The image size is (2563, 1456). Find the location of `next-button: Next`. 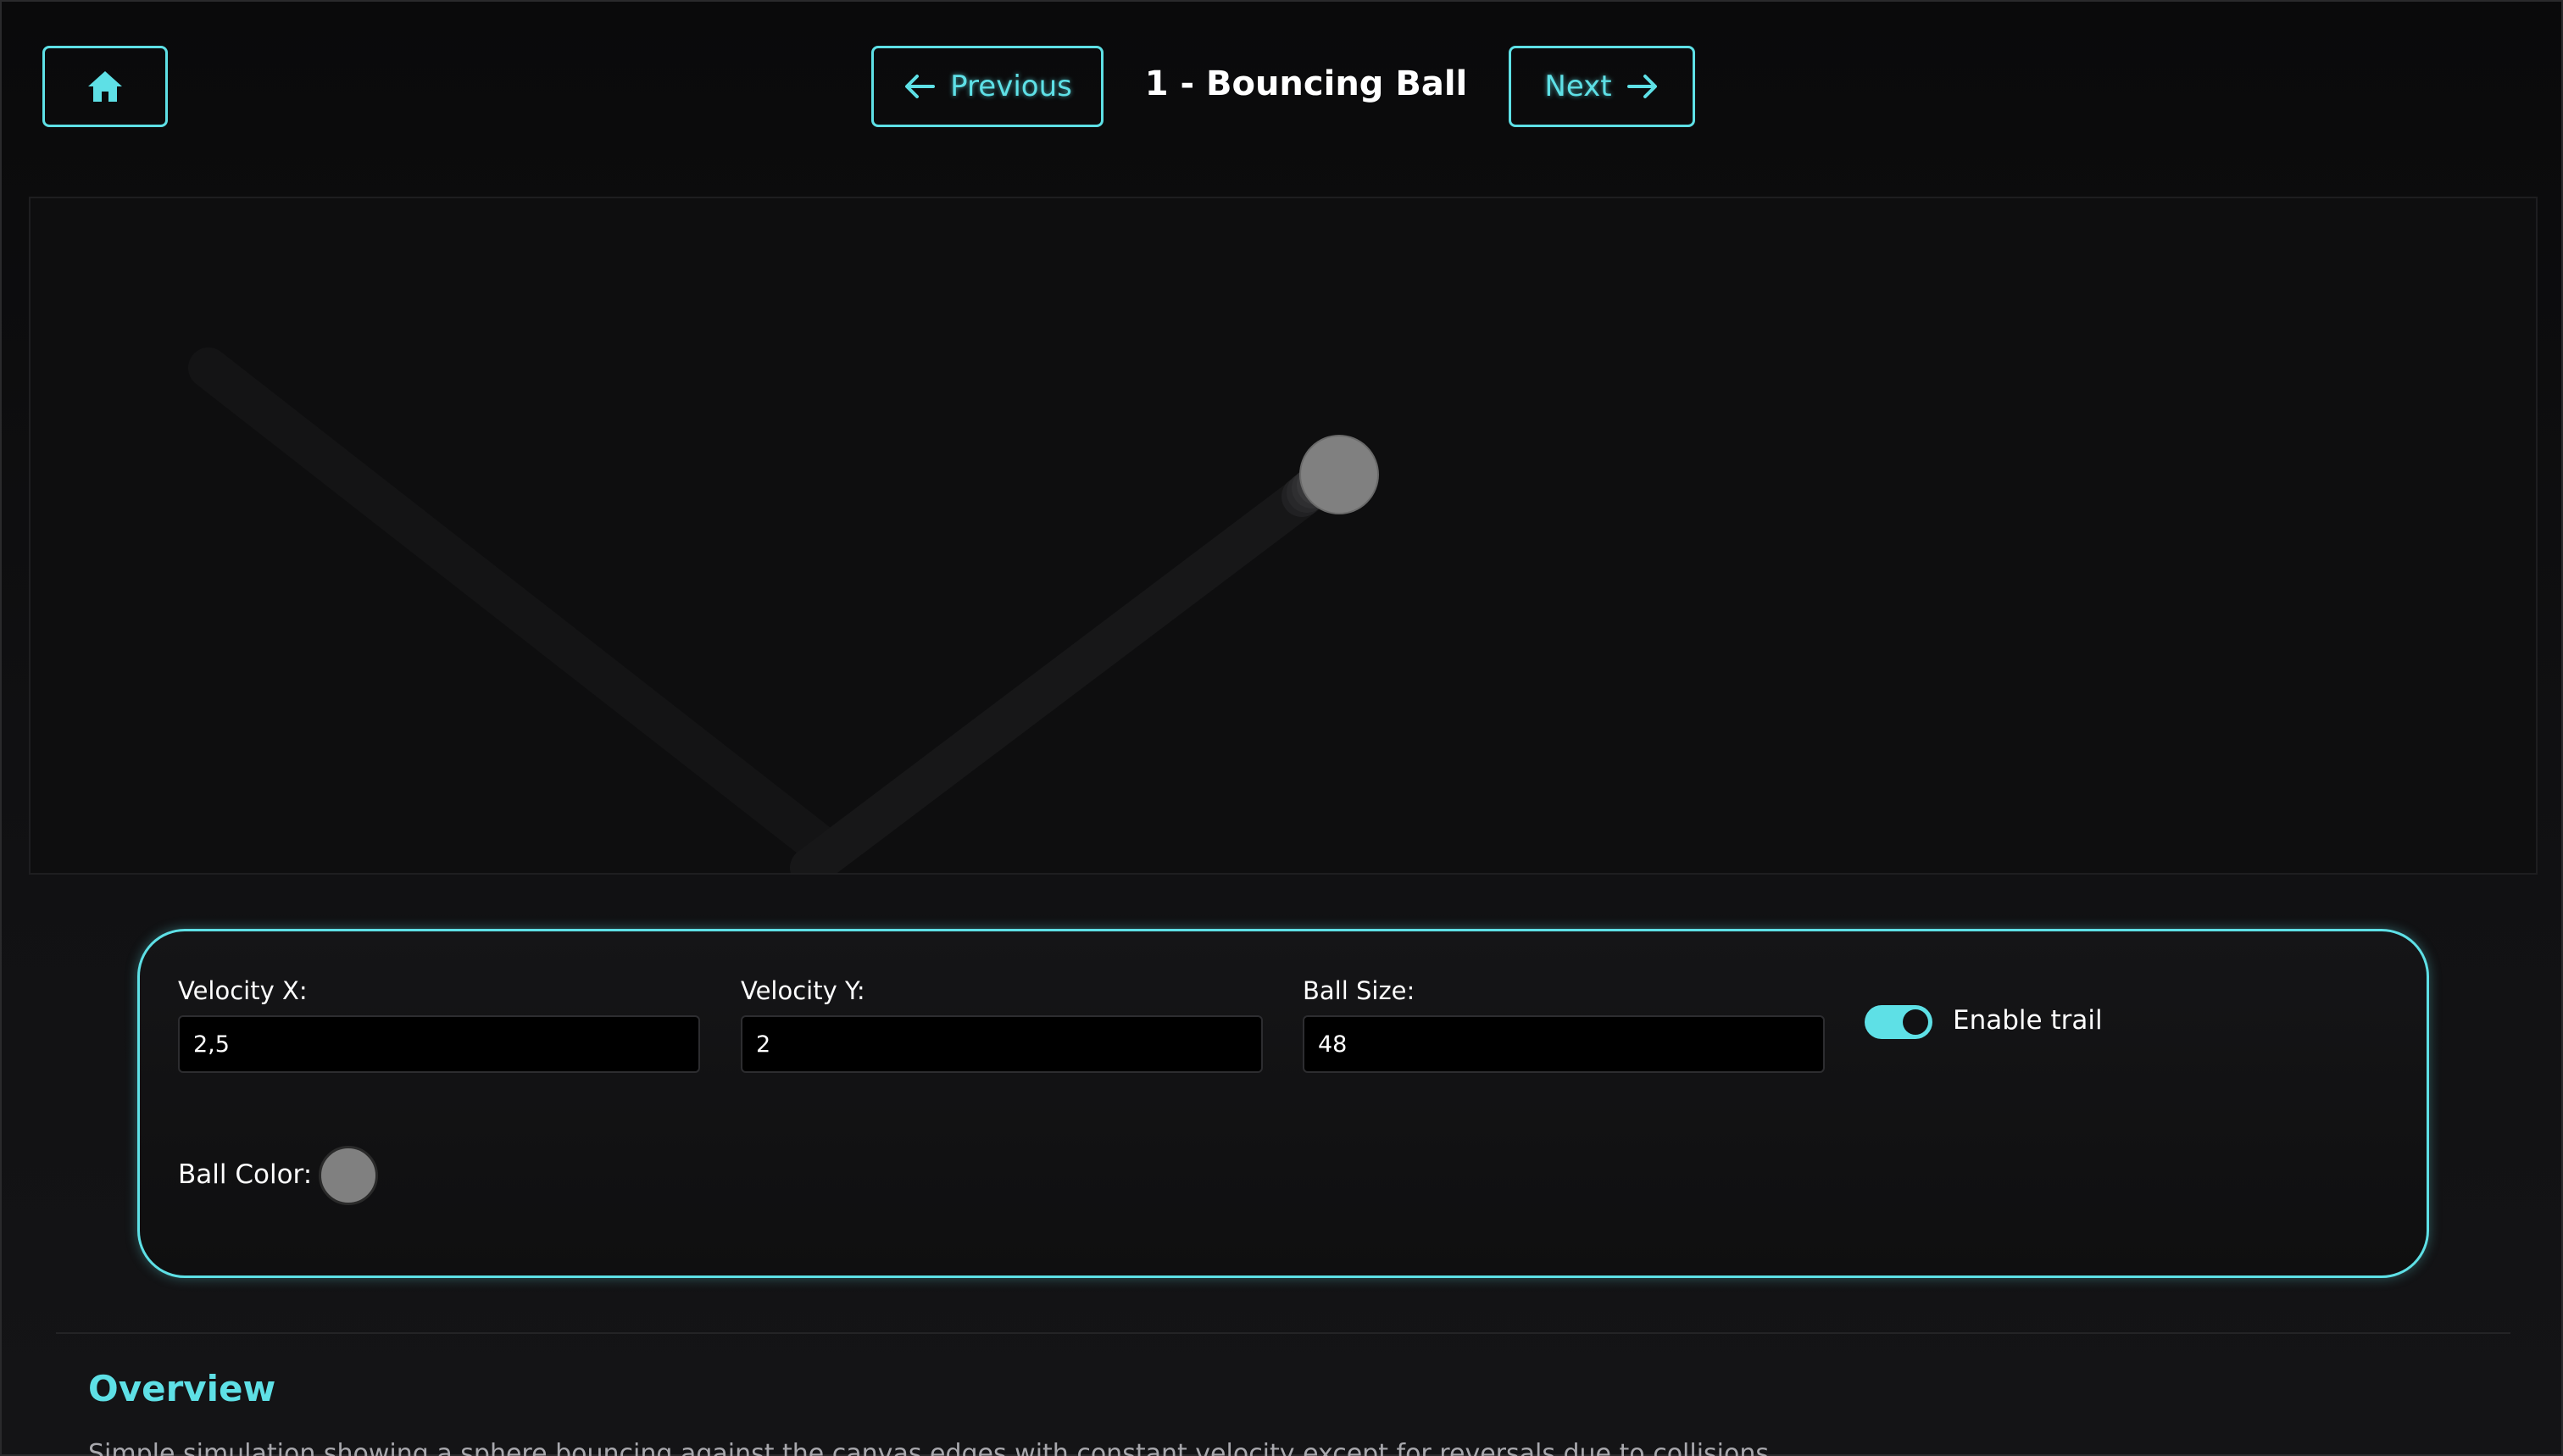

next-button: Next is located at coordinates (1602, 86).